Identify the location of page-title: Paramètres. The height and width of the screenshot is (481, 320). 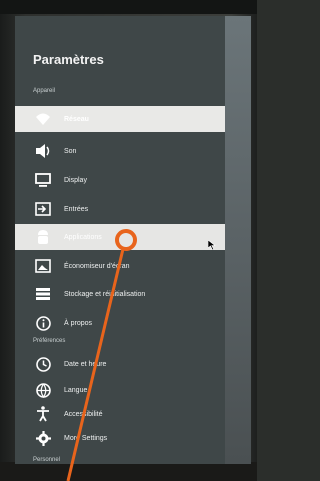
(68, 59).